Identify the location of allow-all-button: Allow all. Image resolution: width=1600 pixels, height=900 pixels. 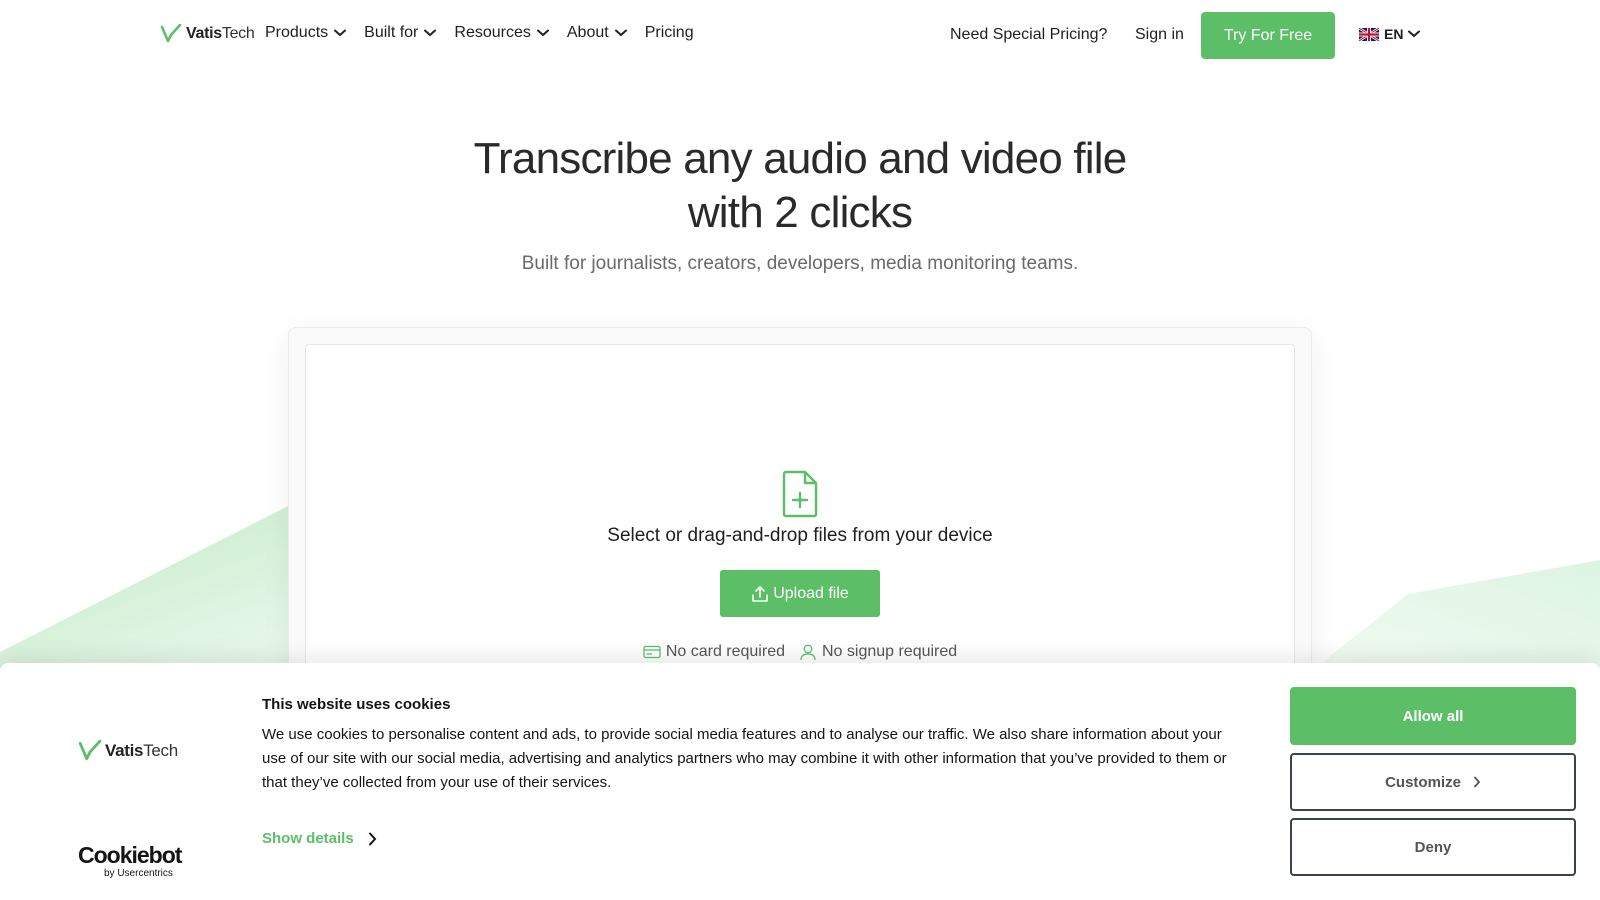
(1433, 716).